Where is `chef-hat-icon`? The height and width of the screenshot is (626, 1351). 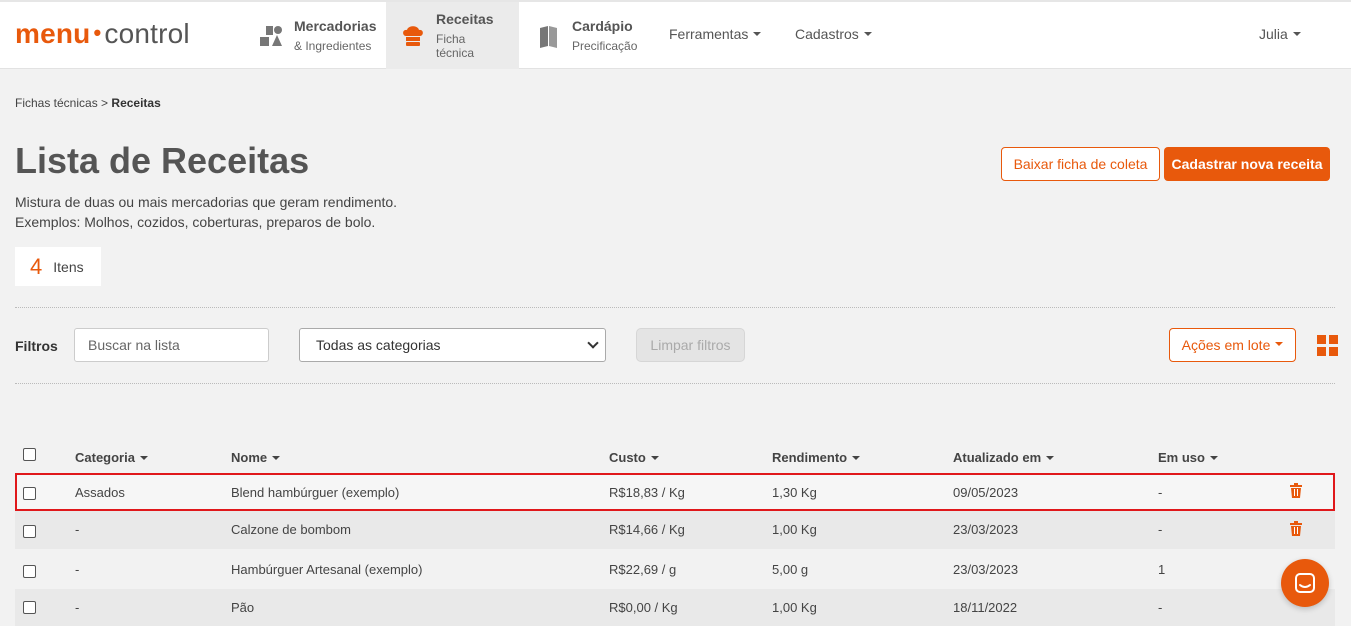
chef-hat-icon is located at coordinates (413, 36).